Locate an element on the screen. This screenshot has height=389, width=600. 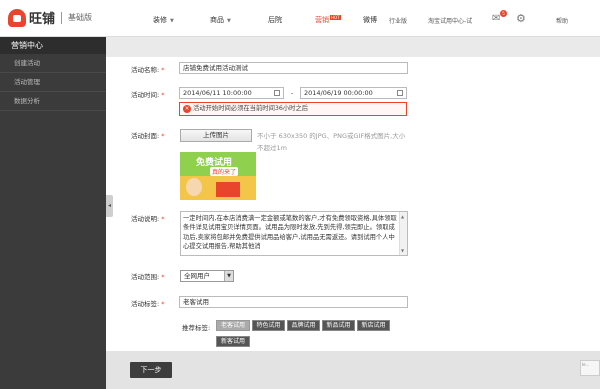
mail-icon: ✉ is located at coordinates (496, 18).